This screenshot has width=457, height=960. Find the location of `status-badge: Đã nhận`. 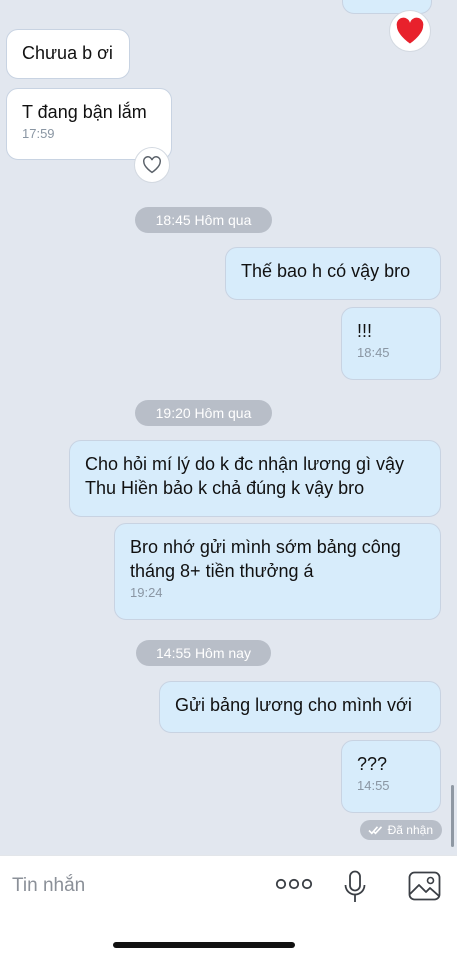

status-badge: Đã nhận is located at coordinates (400, 830).